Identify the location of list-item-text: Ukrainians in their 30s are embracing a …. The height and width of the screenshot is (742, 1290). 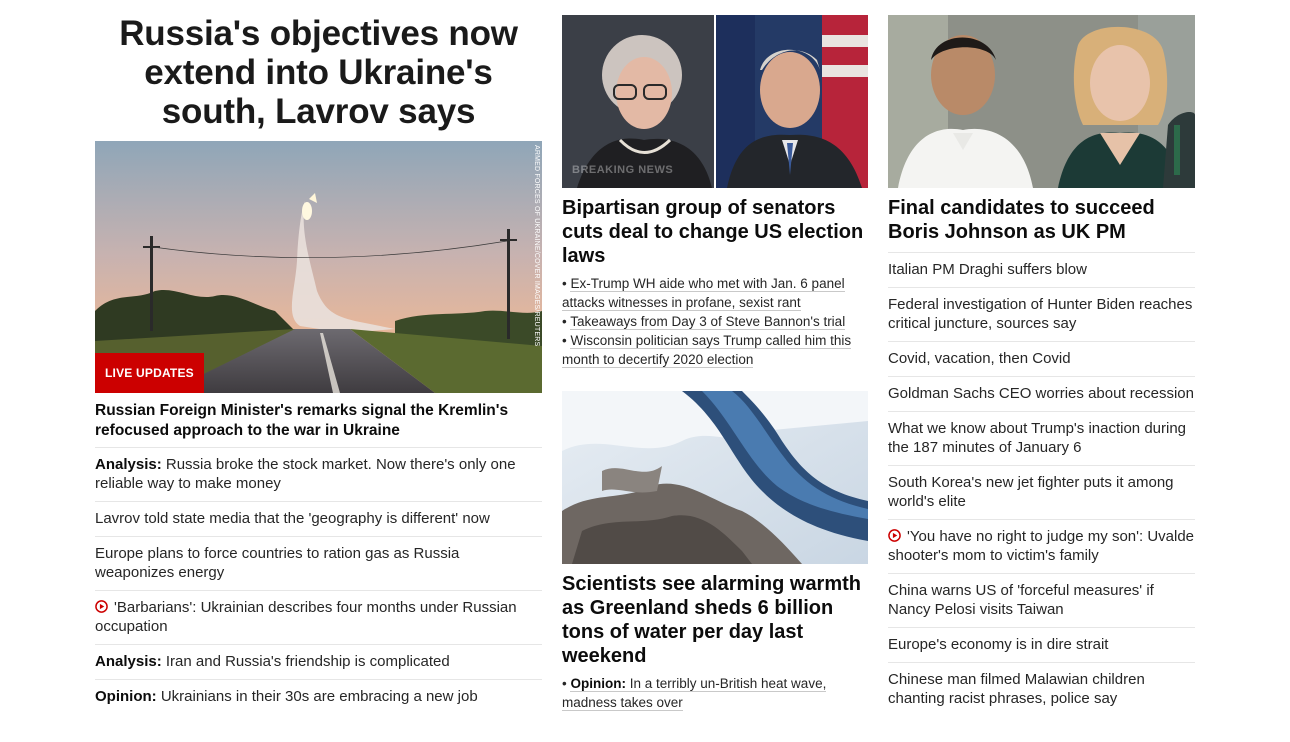
(319, 696).